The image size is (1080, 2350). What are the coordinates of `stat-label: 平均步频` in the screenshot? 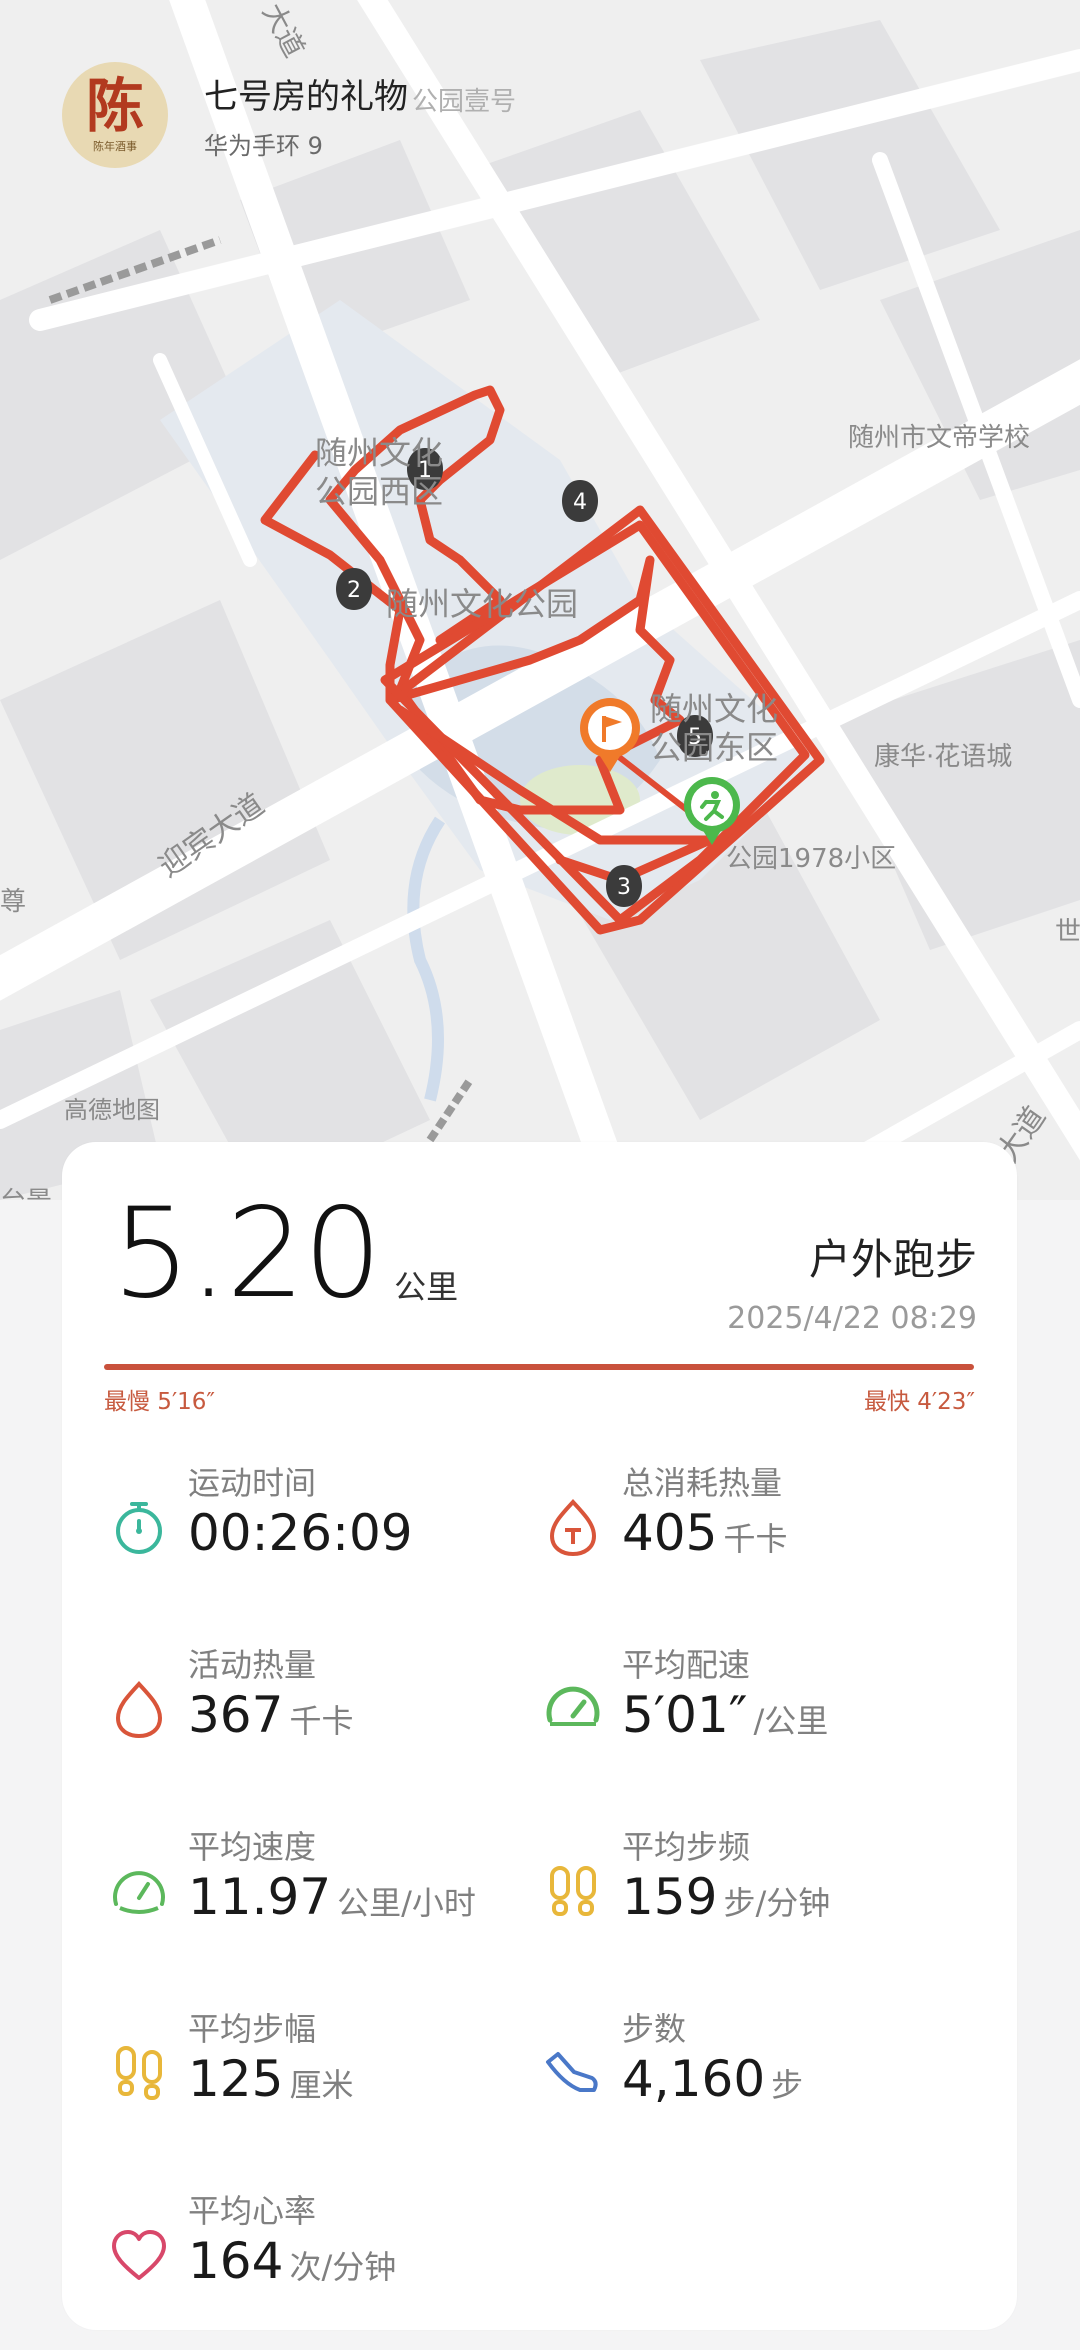 It's located at (686, 1847).